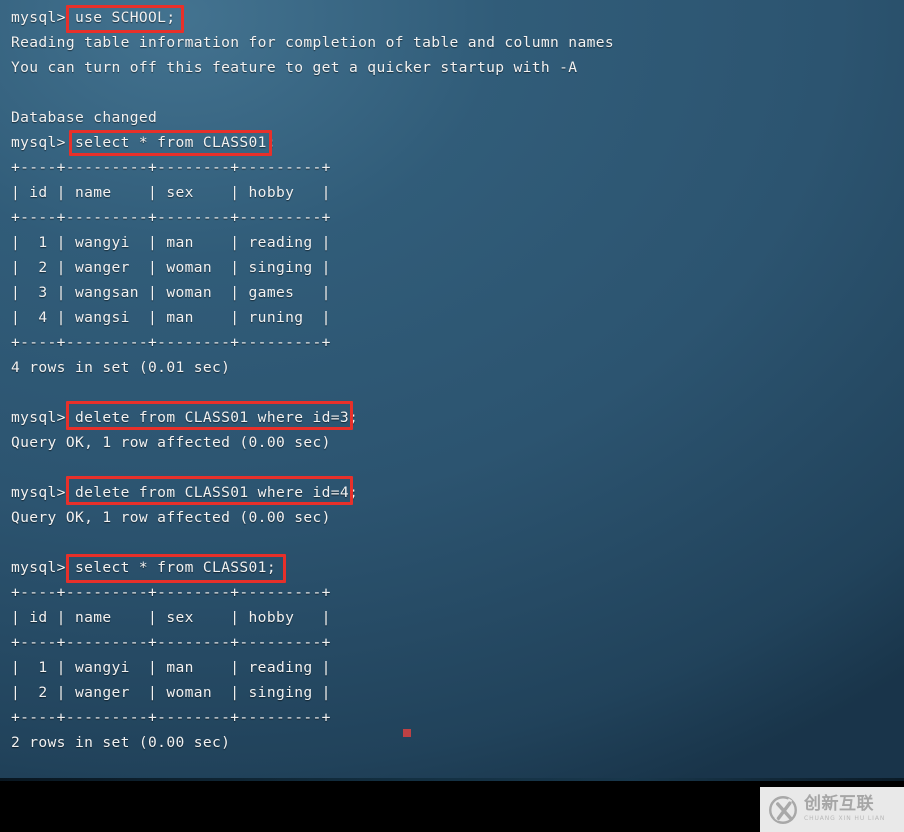  I want to click on tbl2-header: | id | name | sex | hobby |, so click(171, 617).